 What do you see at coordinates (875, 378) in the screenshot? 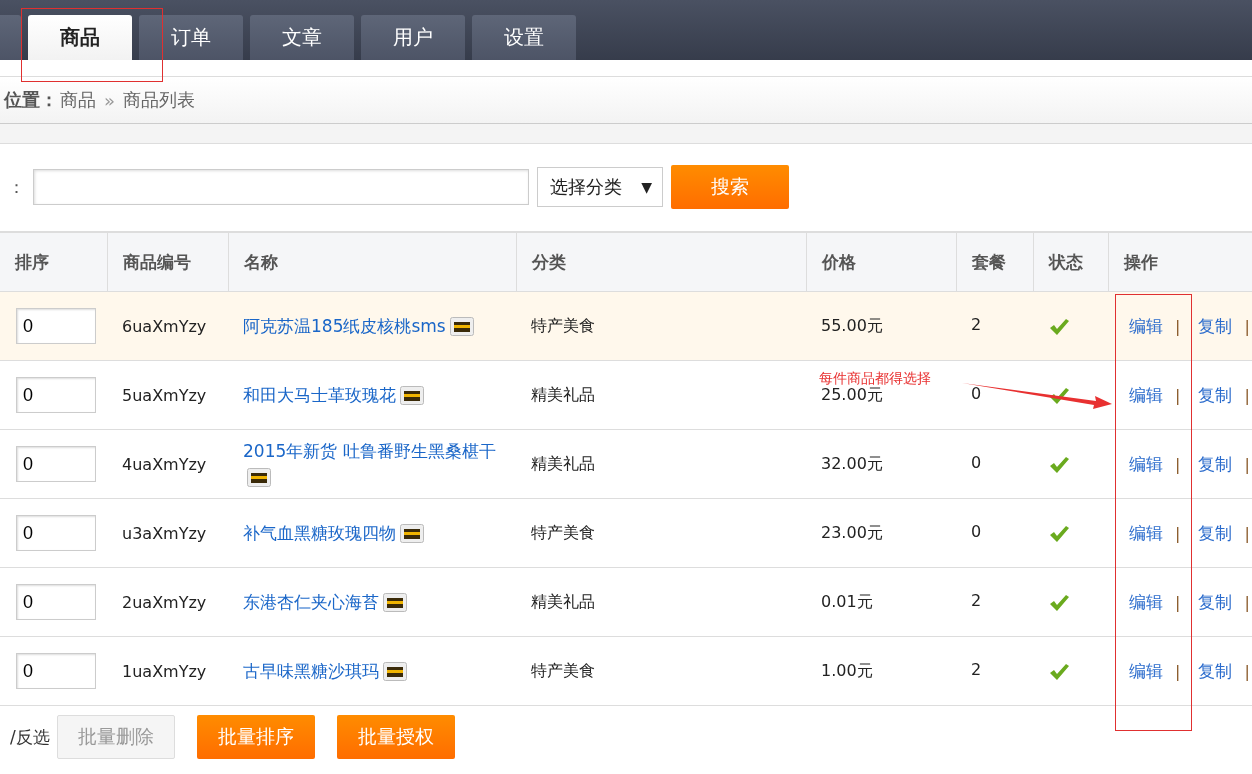
I see `annotation-note: 每件商品都得选择` at bounding box center [875, 378].